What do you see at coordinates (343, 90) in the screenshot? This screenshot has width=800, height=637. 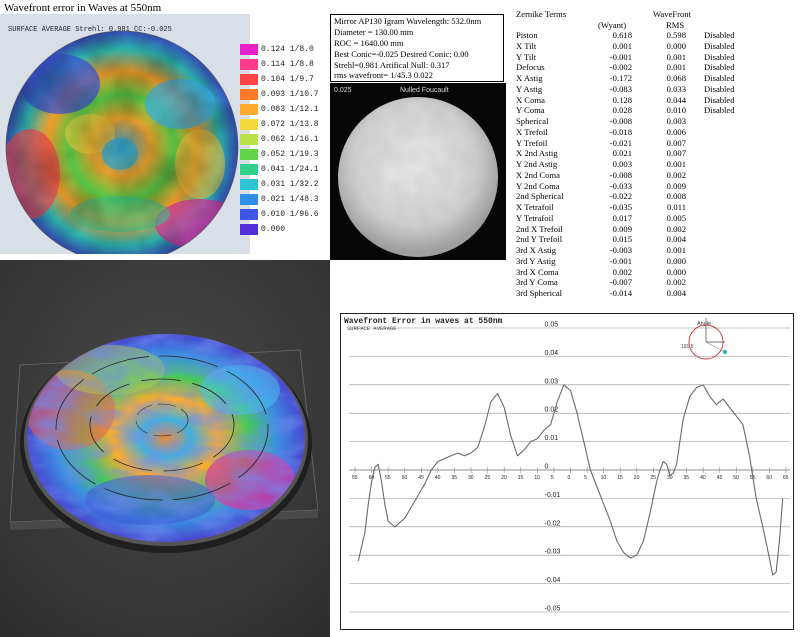 I see `foucault-value-label: 0.025` at bounding box center [343, 90].